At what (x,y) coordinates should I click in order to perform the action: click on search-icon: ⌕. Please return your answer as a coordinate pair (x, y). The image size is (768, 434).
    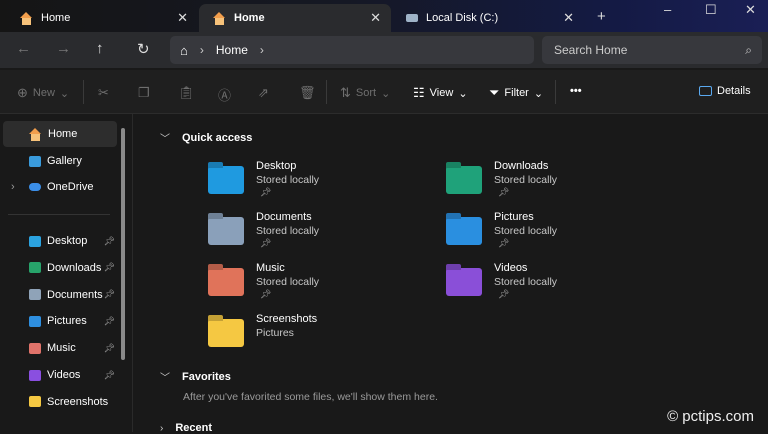
    Looking at the image, I should click on (748, 49).